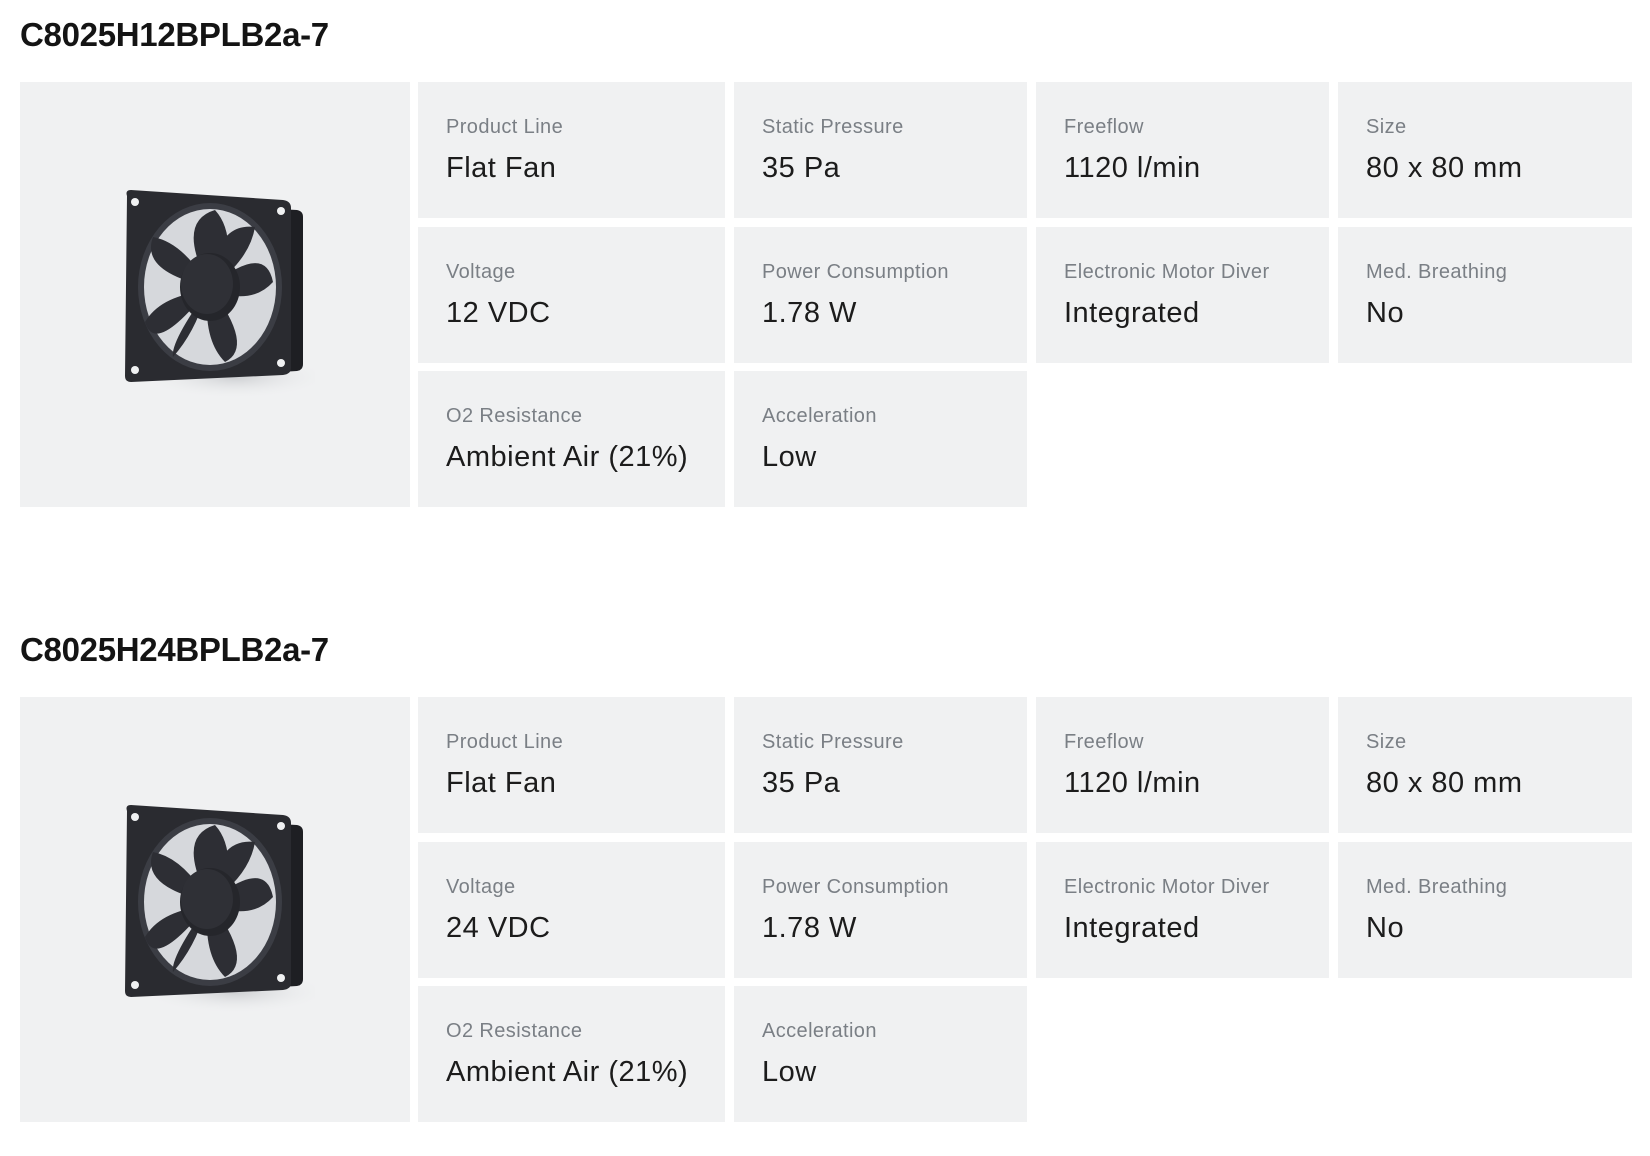 The width and height of the screenshot is (1650, 1156). I want to click on spec-value: 12 VDC, so click(498, 313).